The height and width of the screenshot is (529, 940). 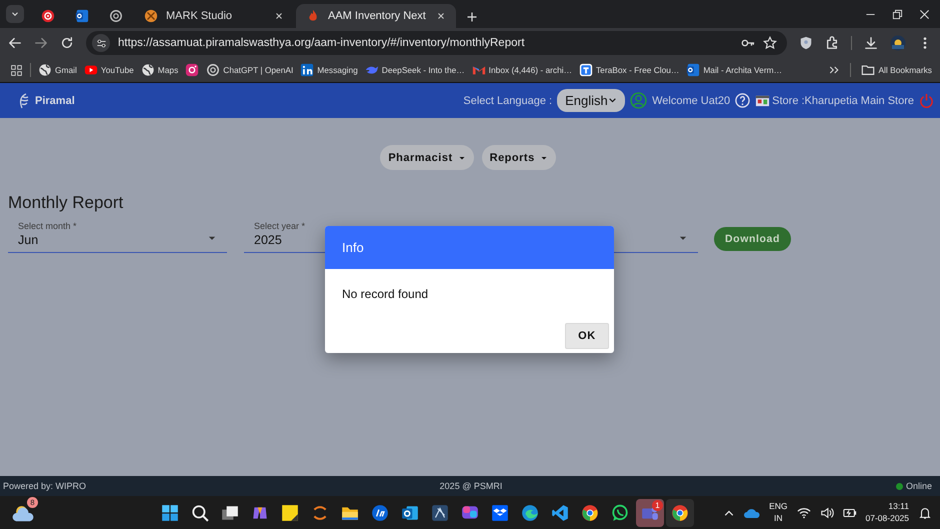 I want to click on page-title: Monthly Report, so click(x=66, y=203).